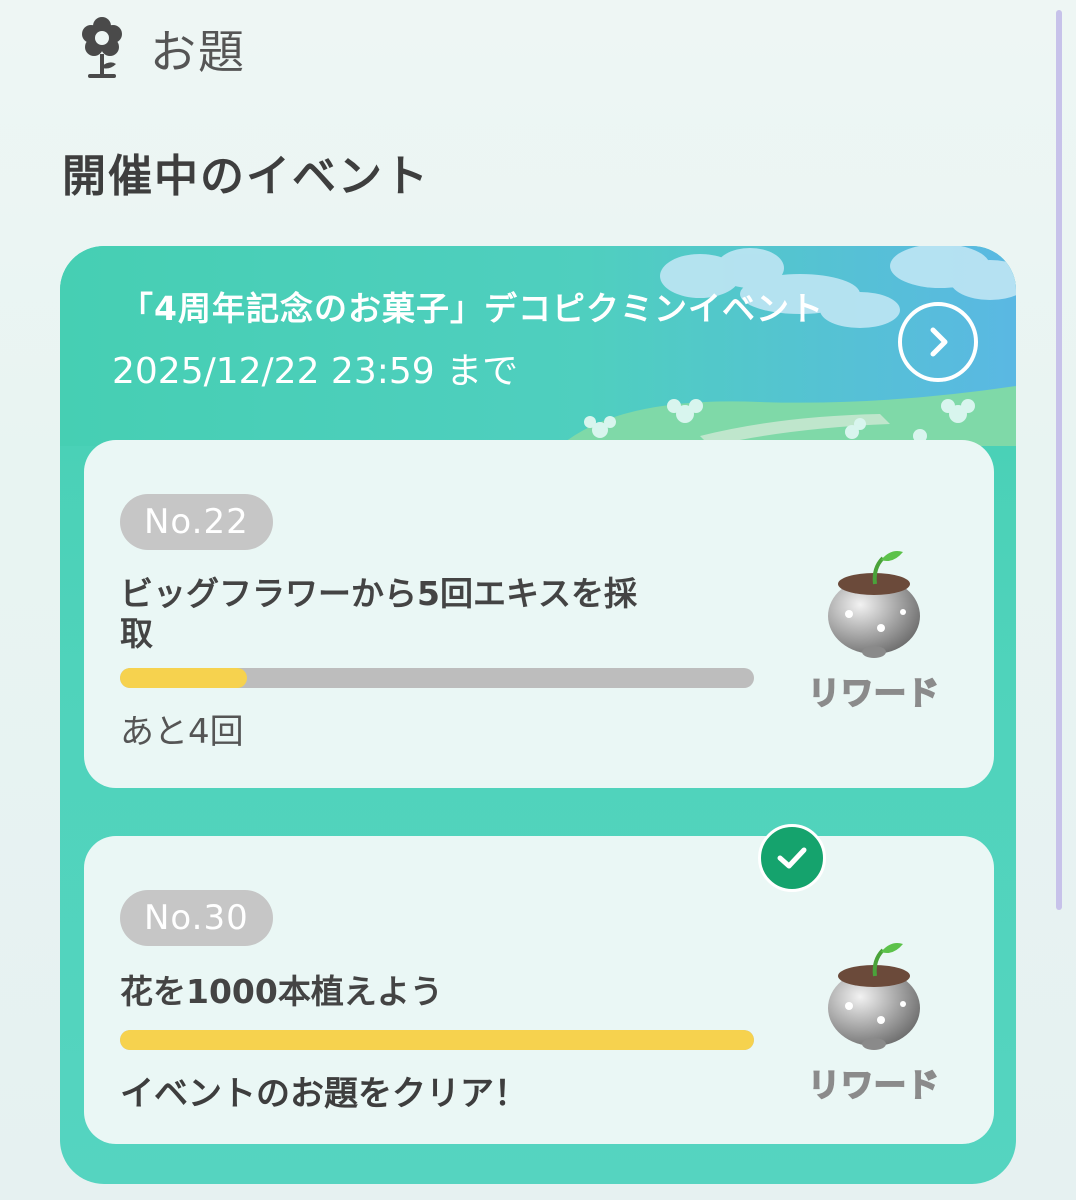  I want to click on event-name: 「4周年記念のお菓子」デコピクミンイベント, so click(472, 308).